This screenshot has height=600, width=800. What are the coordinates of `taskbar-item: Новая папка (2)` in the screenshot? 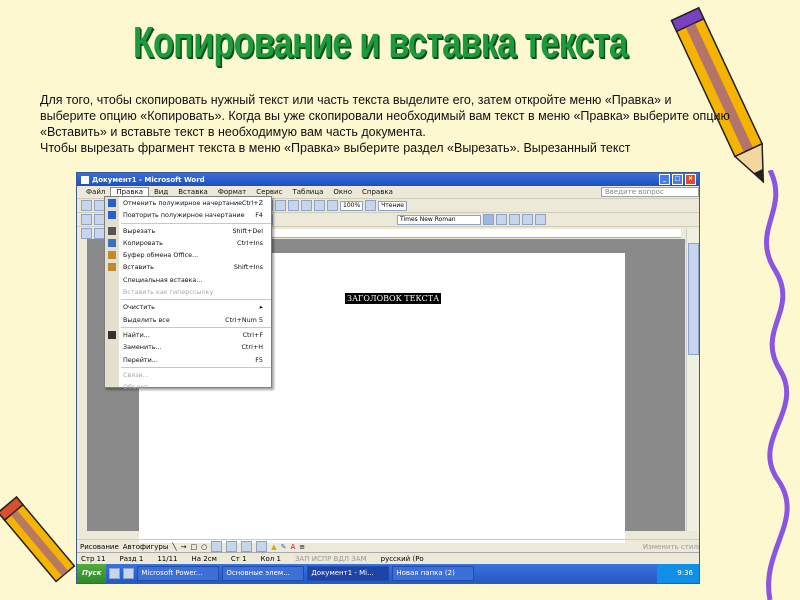 It's located at (433, 573).